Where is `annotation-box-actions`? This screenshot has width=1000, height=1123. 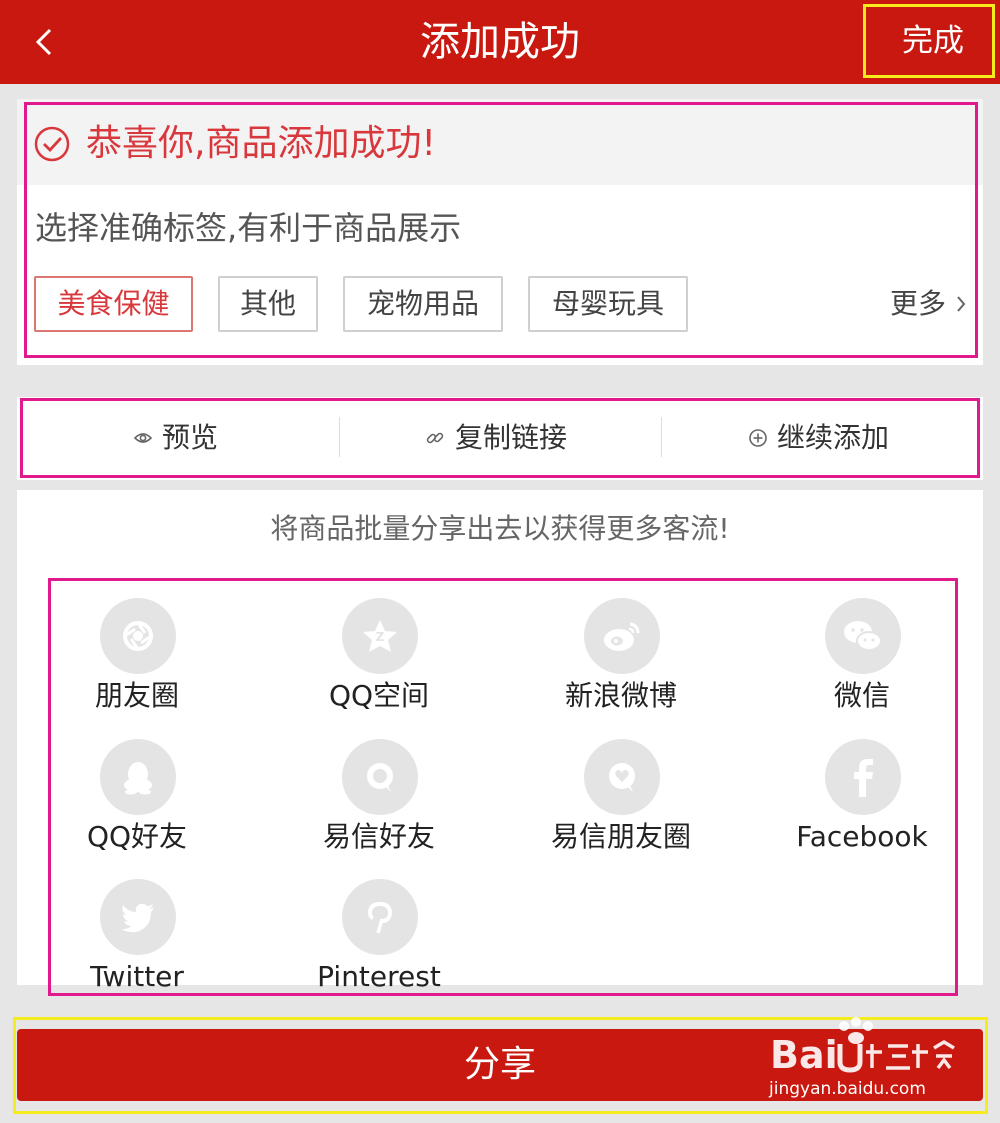
annotation-box-actions is located at coordinates (500, 438).